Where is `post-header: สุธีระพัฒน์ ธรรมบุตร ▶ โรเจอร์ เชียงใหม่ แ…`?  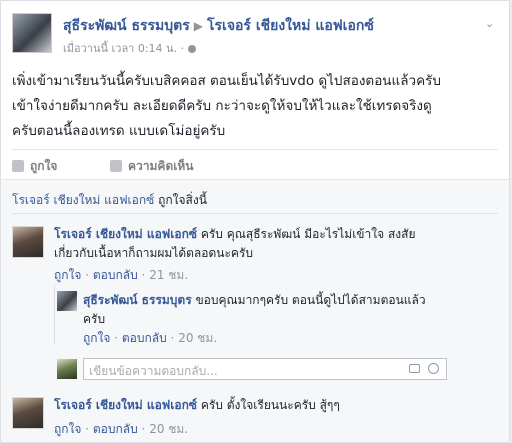
post-header: สุธีระพัฒน์ ธรรมบุตร ▶ โรเจอร์ เชียงใหม่ แ… is located at coordinates (255, 36).